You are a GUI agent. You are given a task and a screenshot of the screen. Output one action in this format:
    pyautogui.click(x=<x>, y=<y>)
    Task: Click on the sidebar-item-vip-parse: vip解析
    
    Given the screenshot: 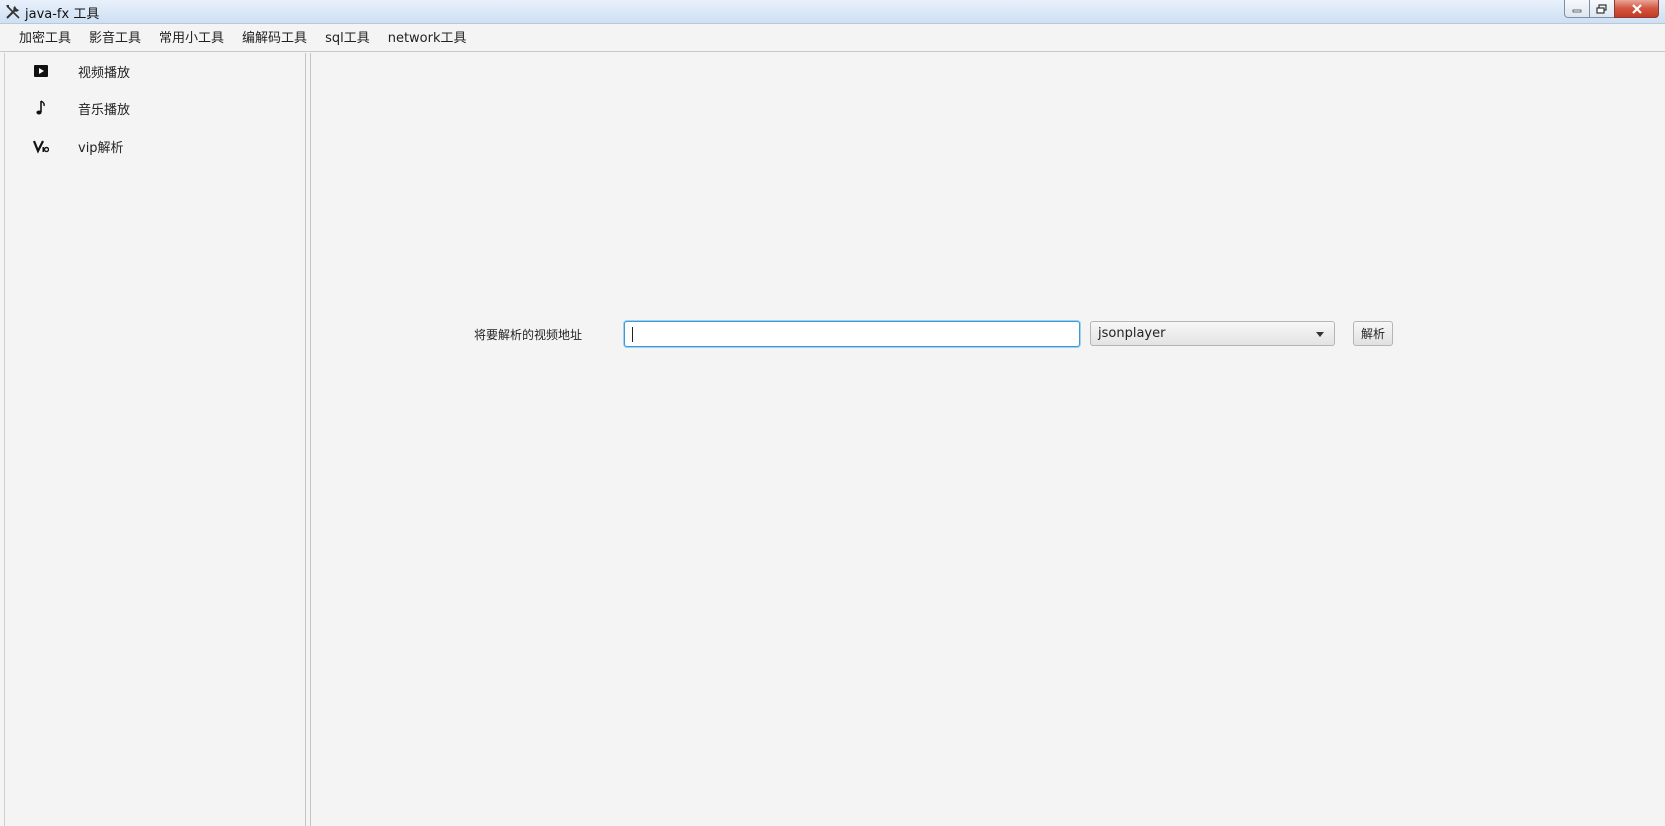 What is the action you would take?
    pyautogui.click(x=155, y=146)
    